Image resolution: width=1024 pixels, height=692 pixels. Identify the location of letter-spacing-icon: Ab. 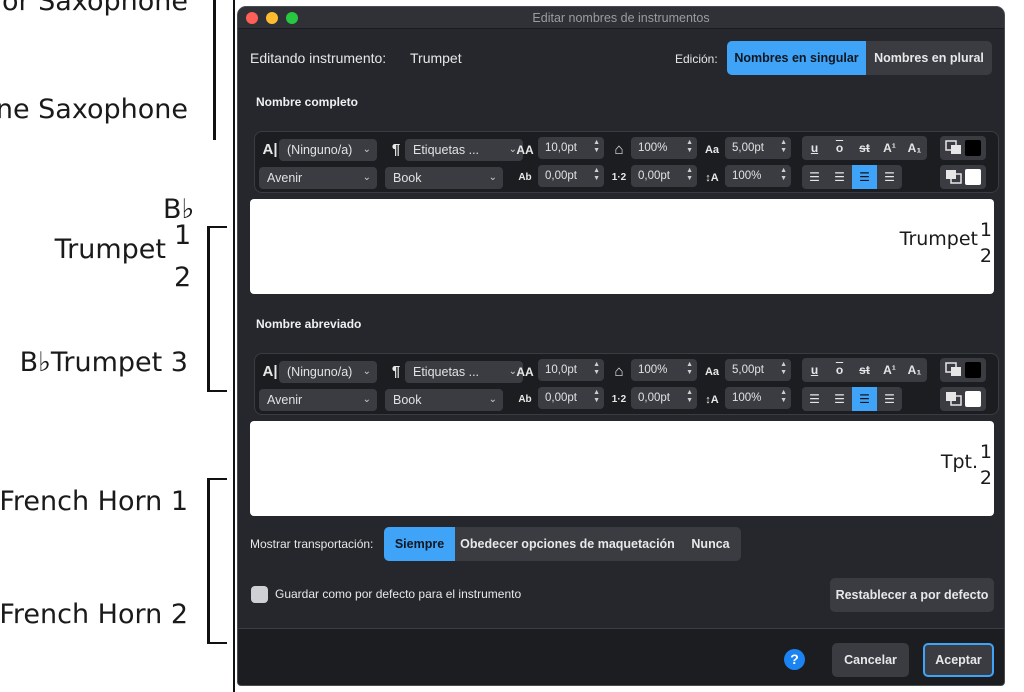
(525, 177).